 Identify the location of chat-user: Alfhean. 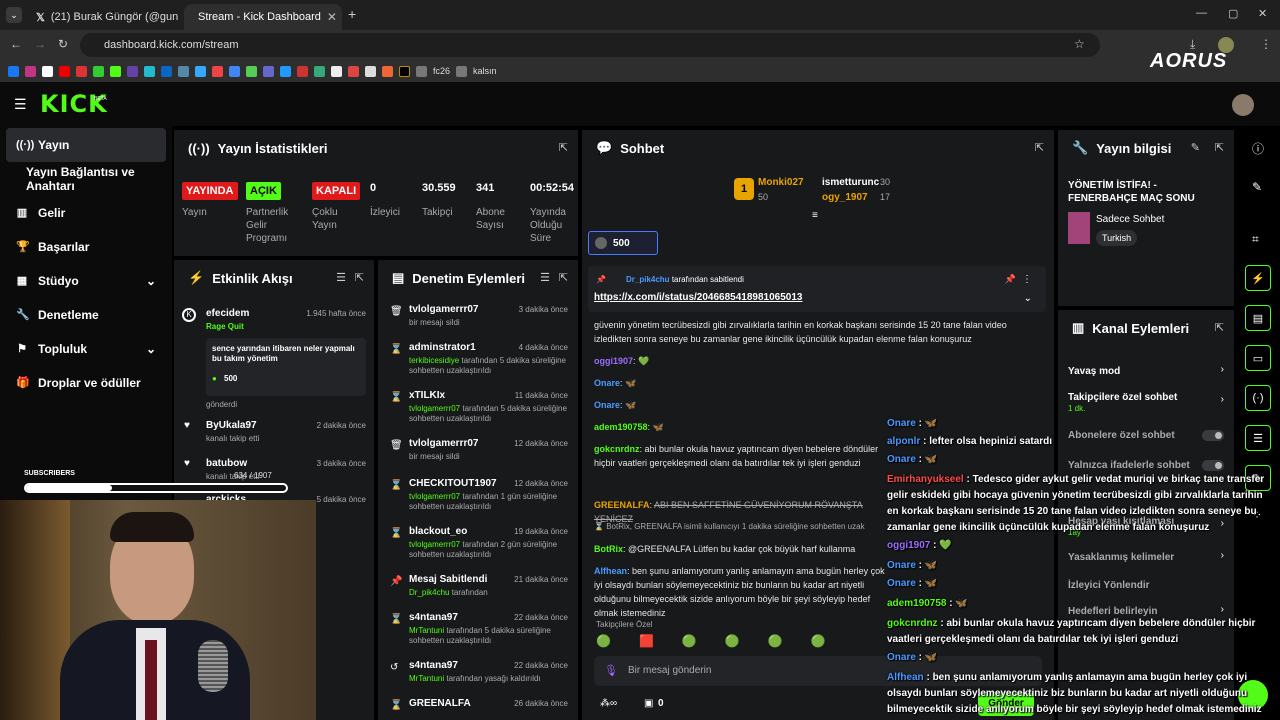
(610, 571).